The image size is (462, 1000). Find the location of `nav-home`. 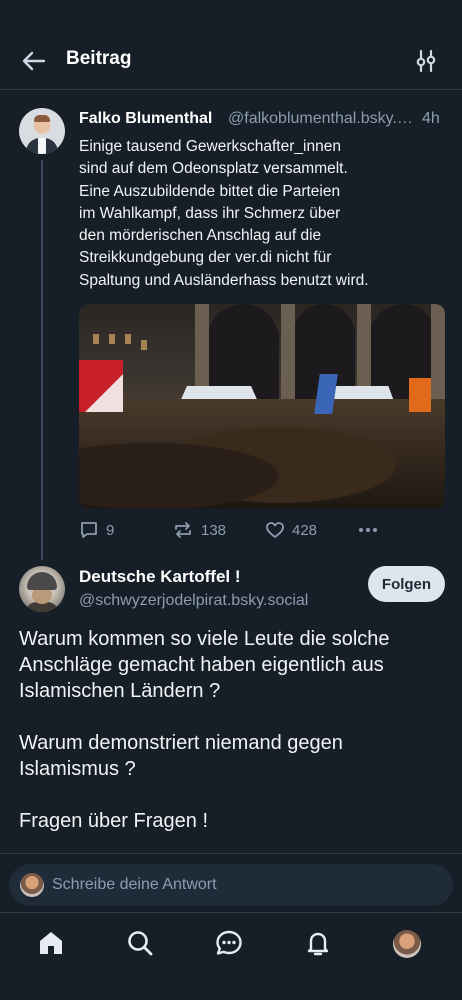

nav-home is located at coordinates (51, 943).